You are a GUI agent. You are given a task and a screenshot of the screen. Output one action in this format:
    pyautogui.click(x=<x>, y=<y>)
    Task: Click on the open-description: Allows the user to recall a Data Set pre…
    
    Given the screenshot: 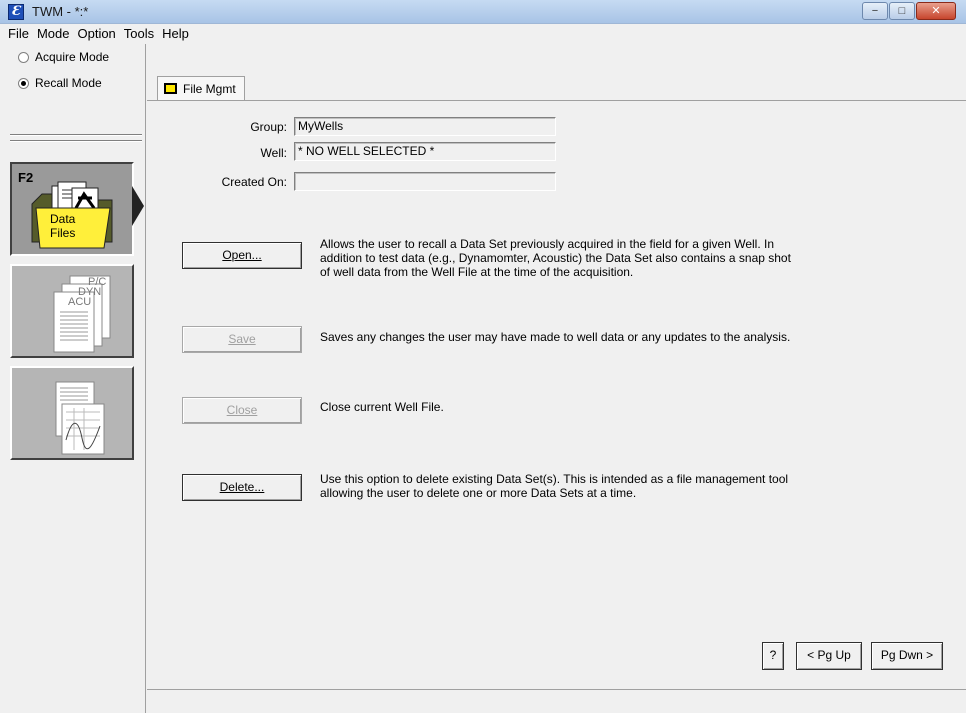 What is the action you would take?
    pyautogui.click(x=555, y=258)
    